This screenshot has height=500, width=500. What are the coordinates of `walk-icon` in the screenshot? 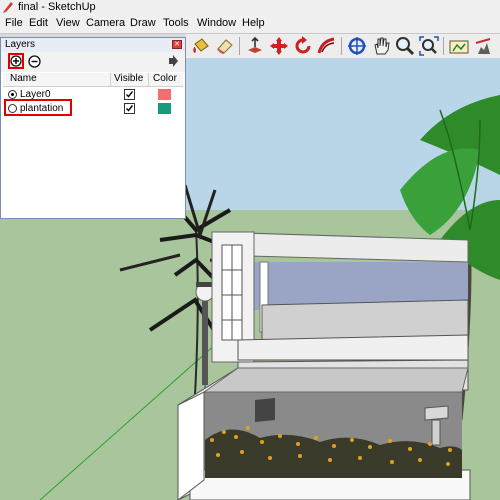 It's located at (483, 46).